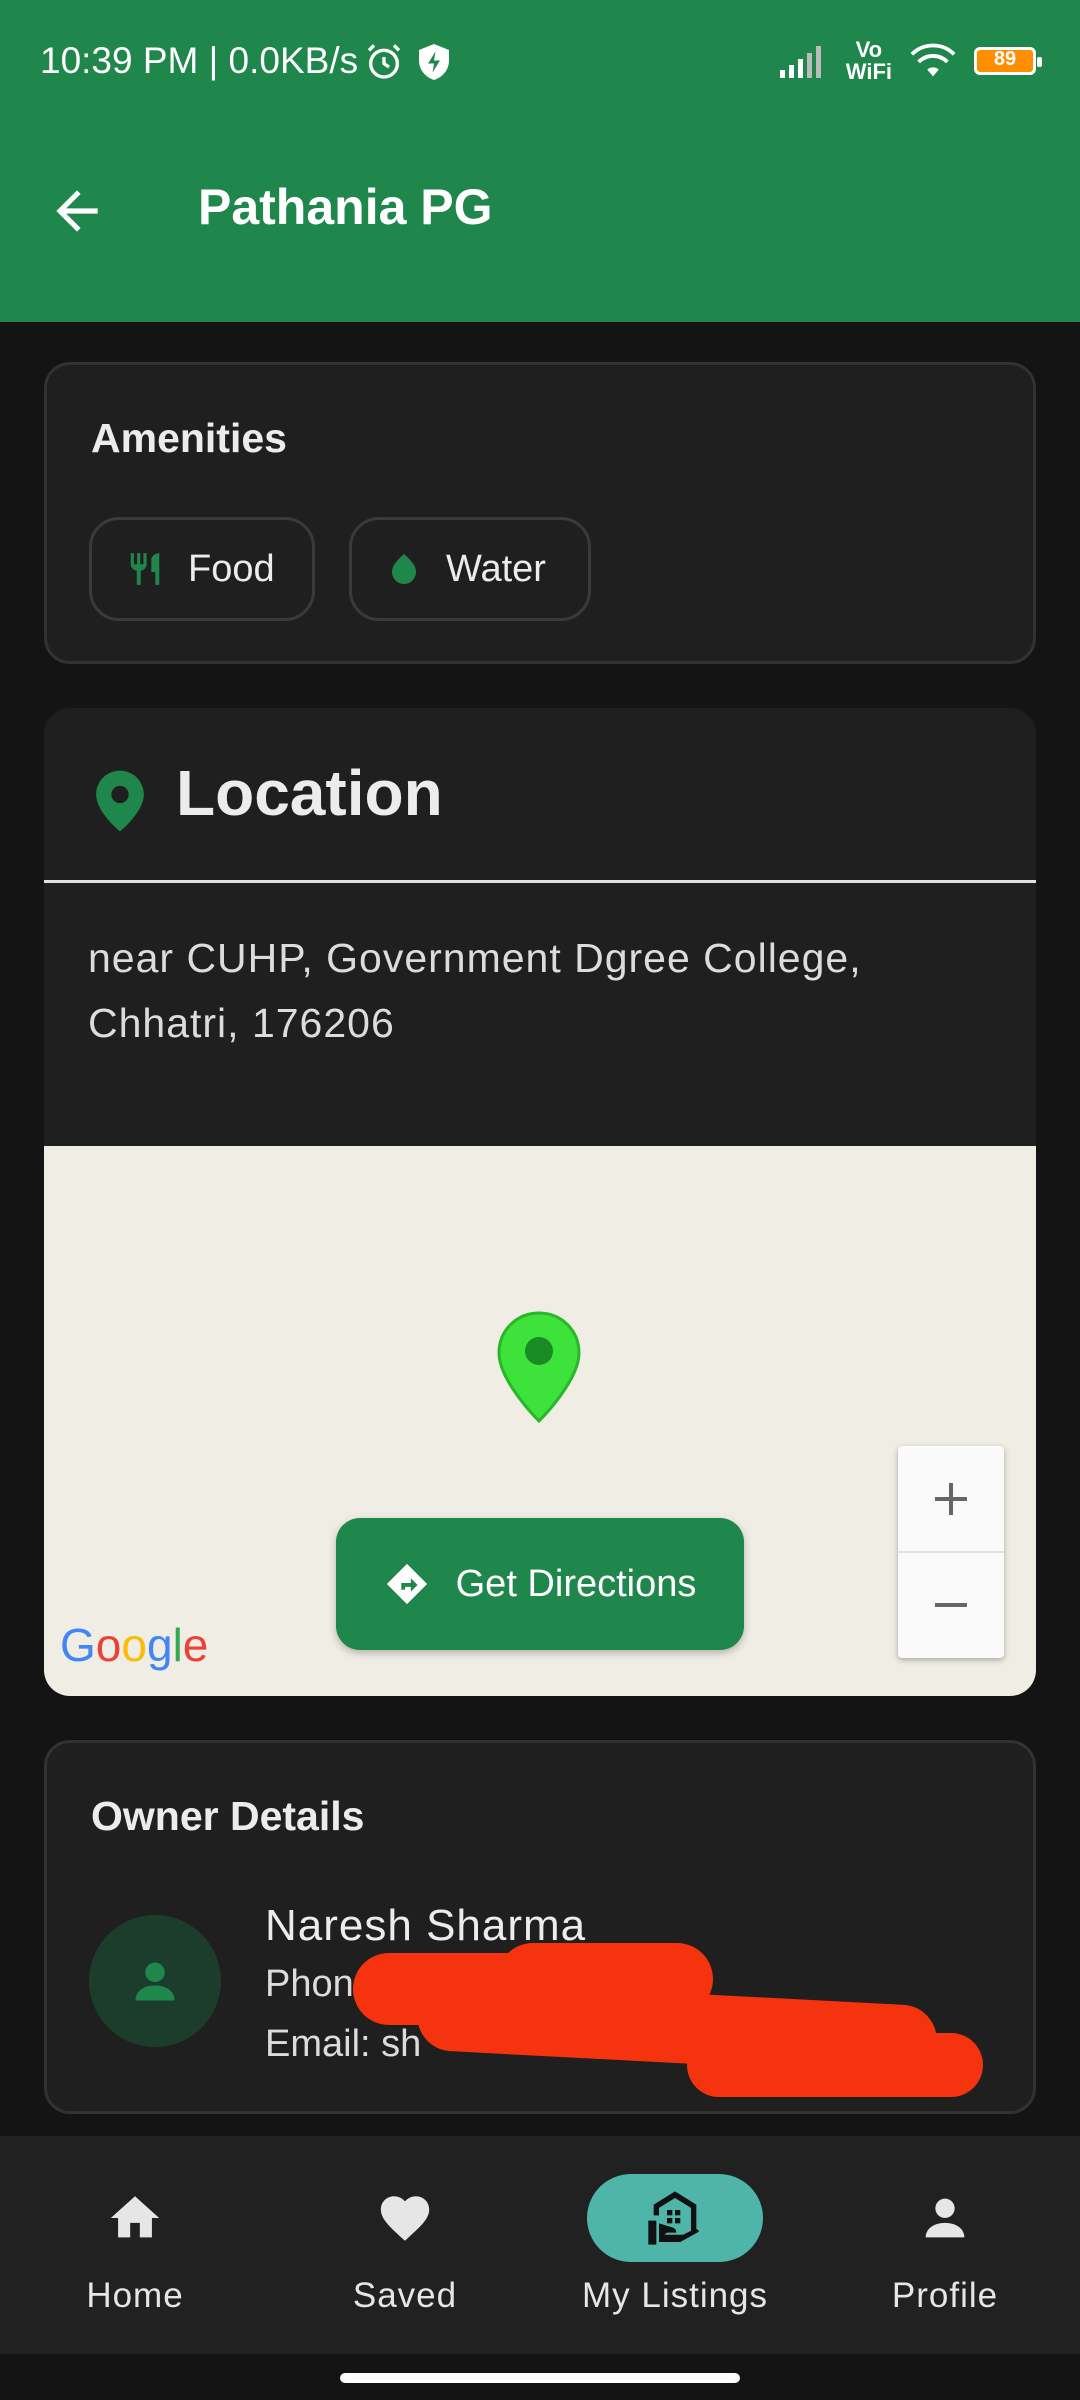  I want to click on zoom-controls, so click(951, 1552).